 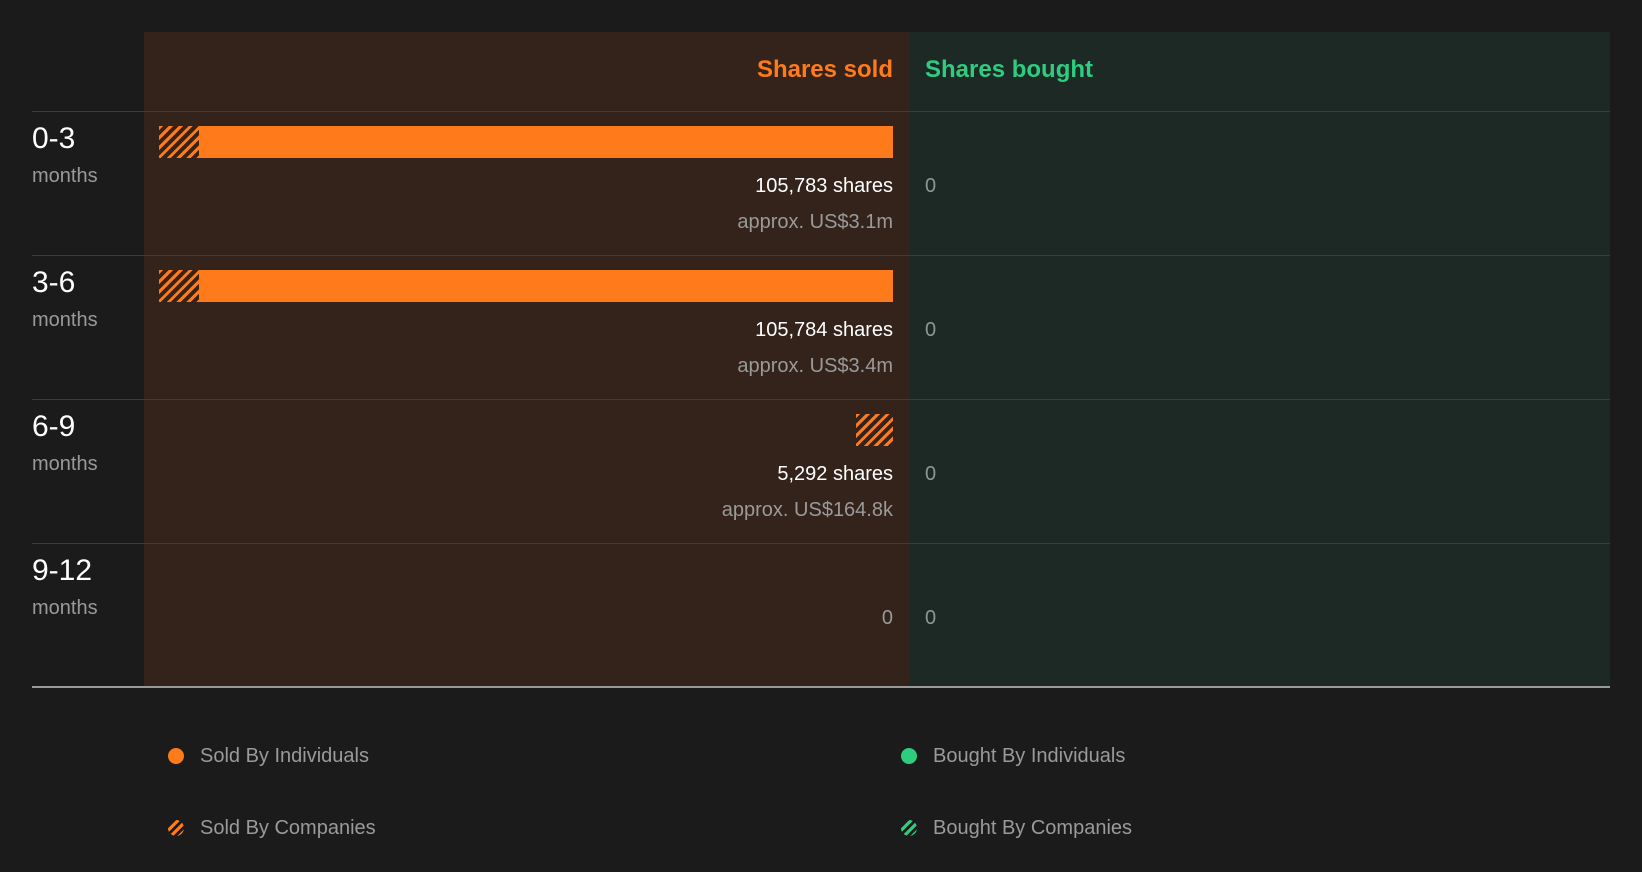 What do you see at coordinates (807, 510) in the screenshot?
I see `shares-sold-approx-value: approx. US$164.8k` at bounding box center [807, 510].